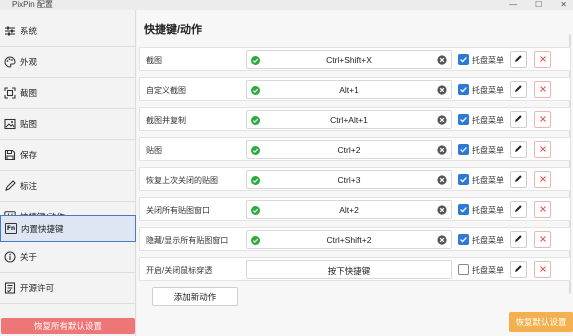 The height and width of the screenshot is (336, 573). I want to click on shortcut-key-input: Ctrl+3, so click(349, 179).